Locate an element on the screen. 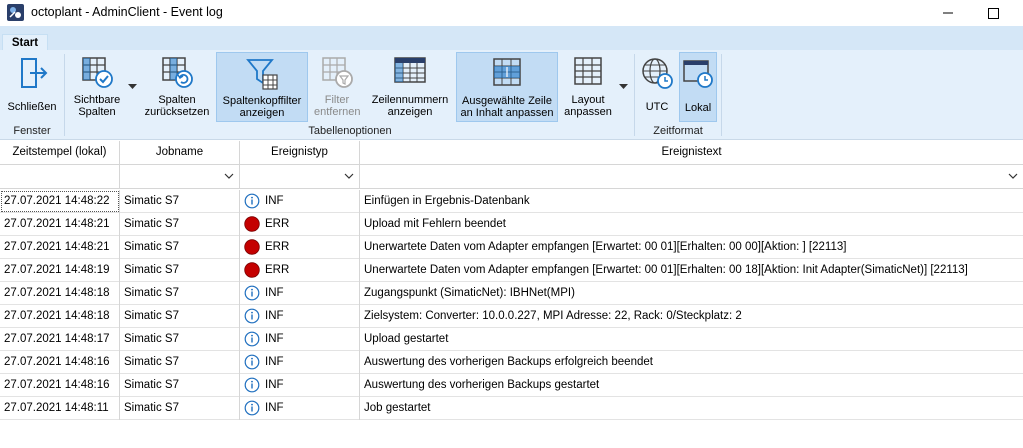  app-icon is located at coordinates (15, 12).